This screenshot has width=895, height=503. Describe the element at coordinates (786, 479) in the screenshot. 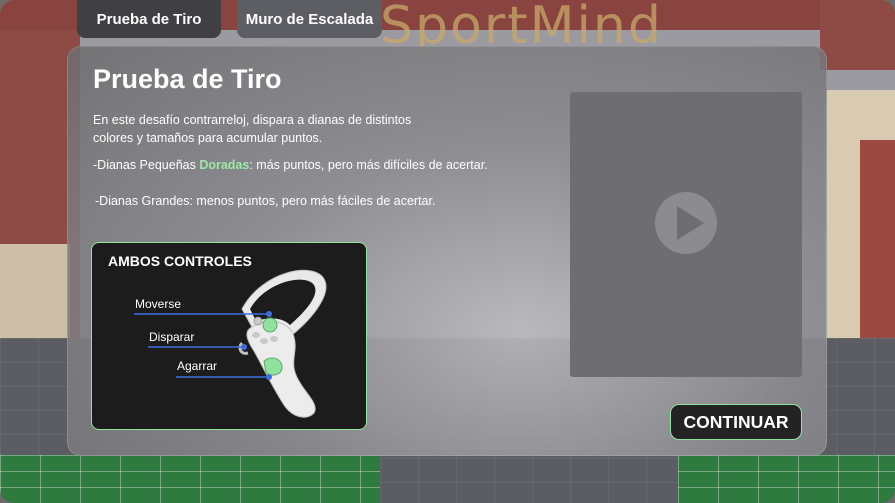

I see `grass-right` at that location.